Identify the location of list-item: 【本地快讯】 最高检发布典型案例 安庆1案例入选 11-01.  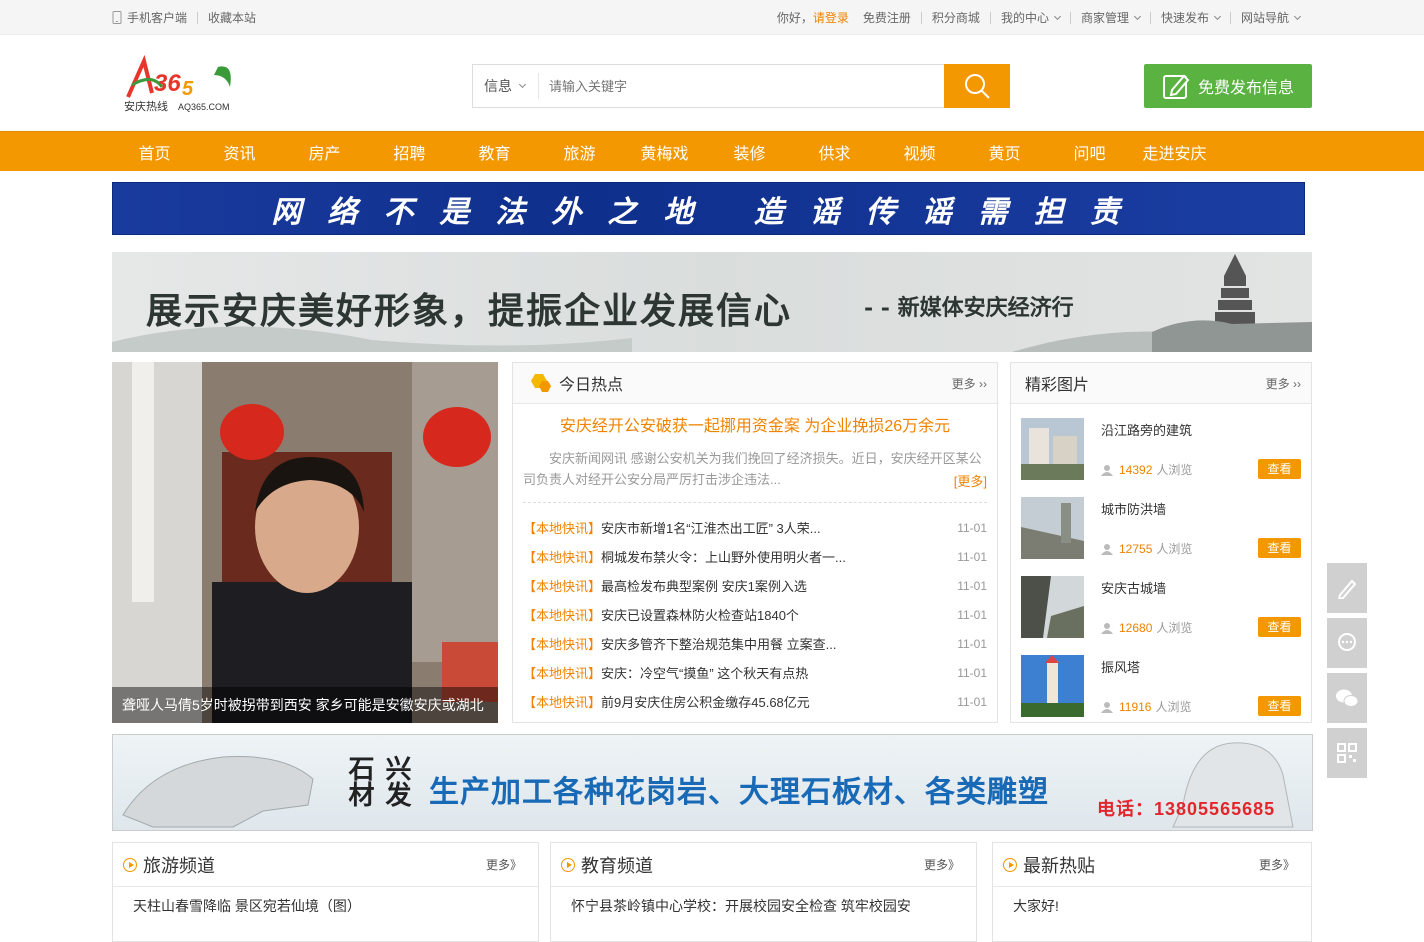
(755, 585).